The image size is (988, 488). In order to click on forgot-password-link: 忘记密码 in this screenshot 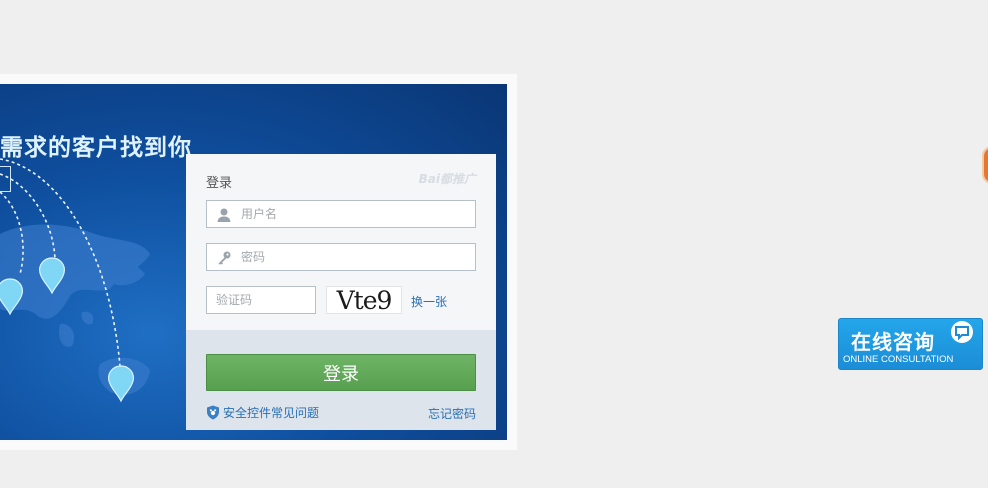, I will do `click(452, 413)`.